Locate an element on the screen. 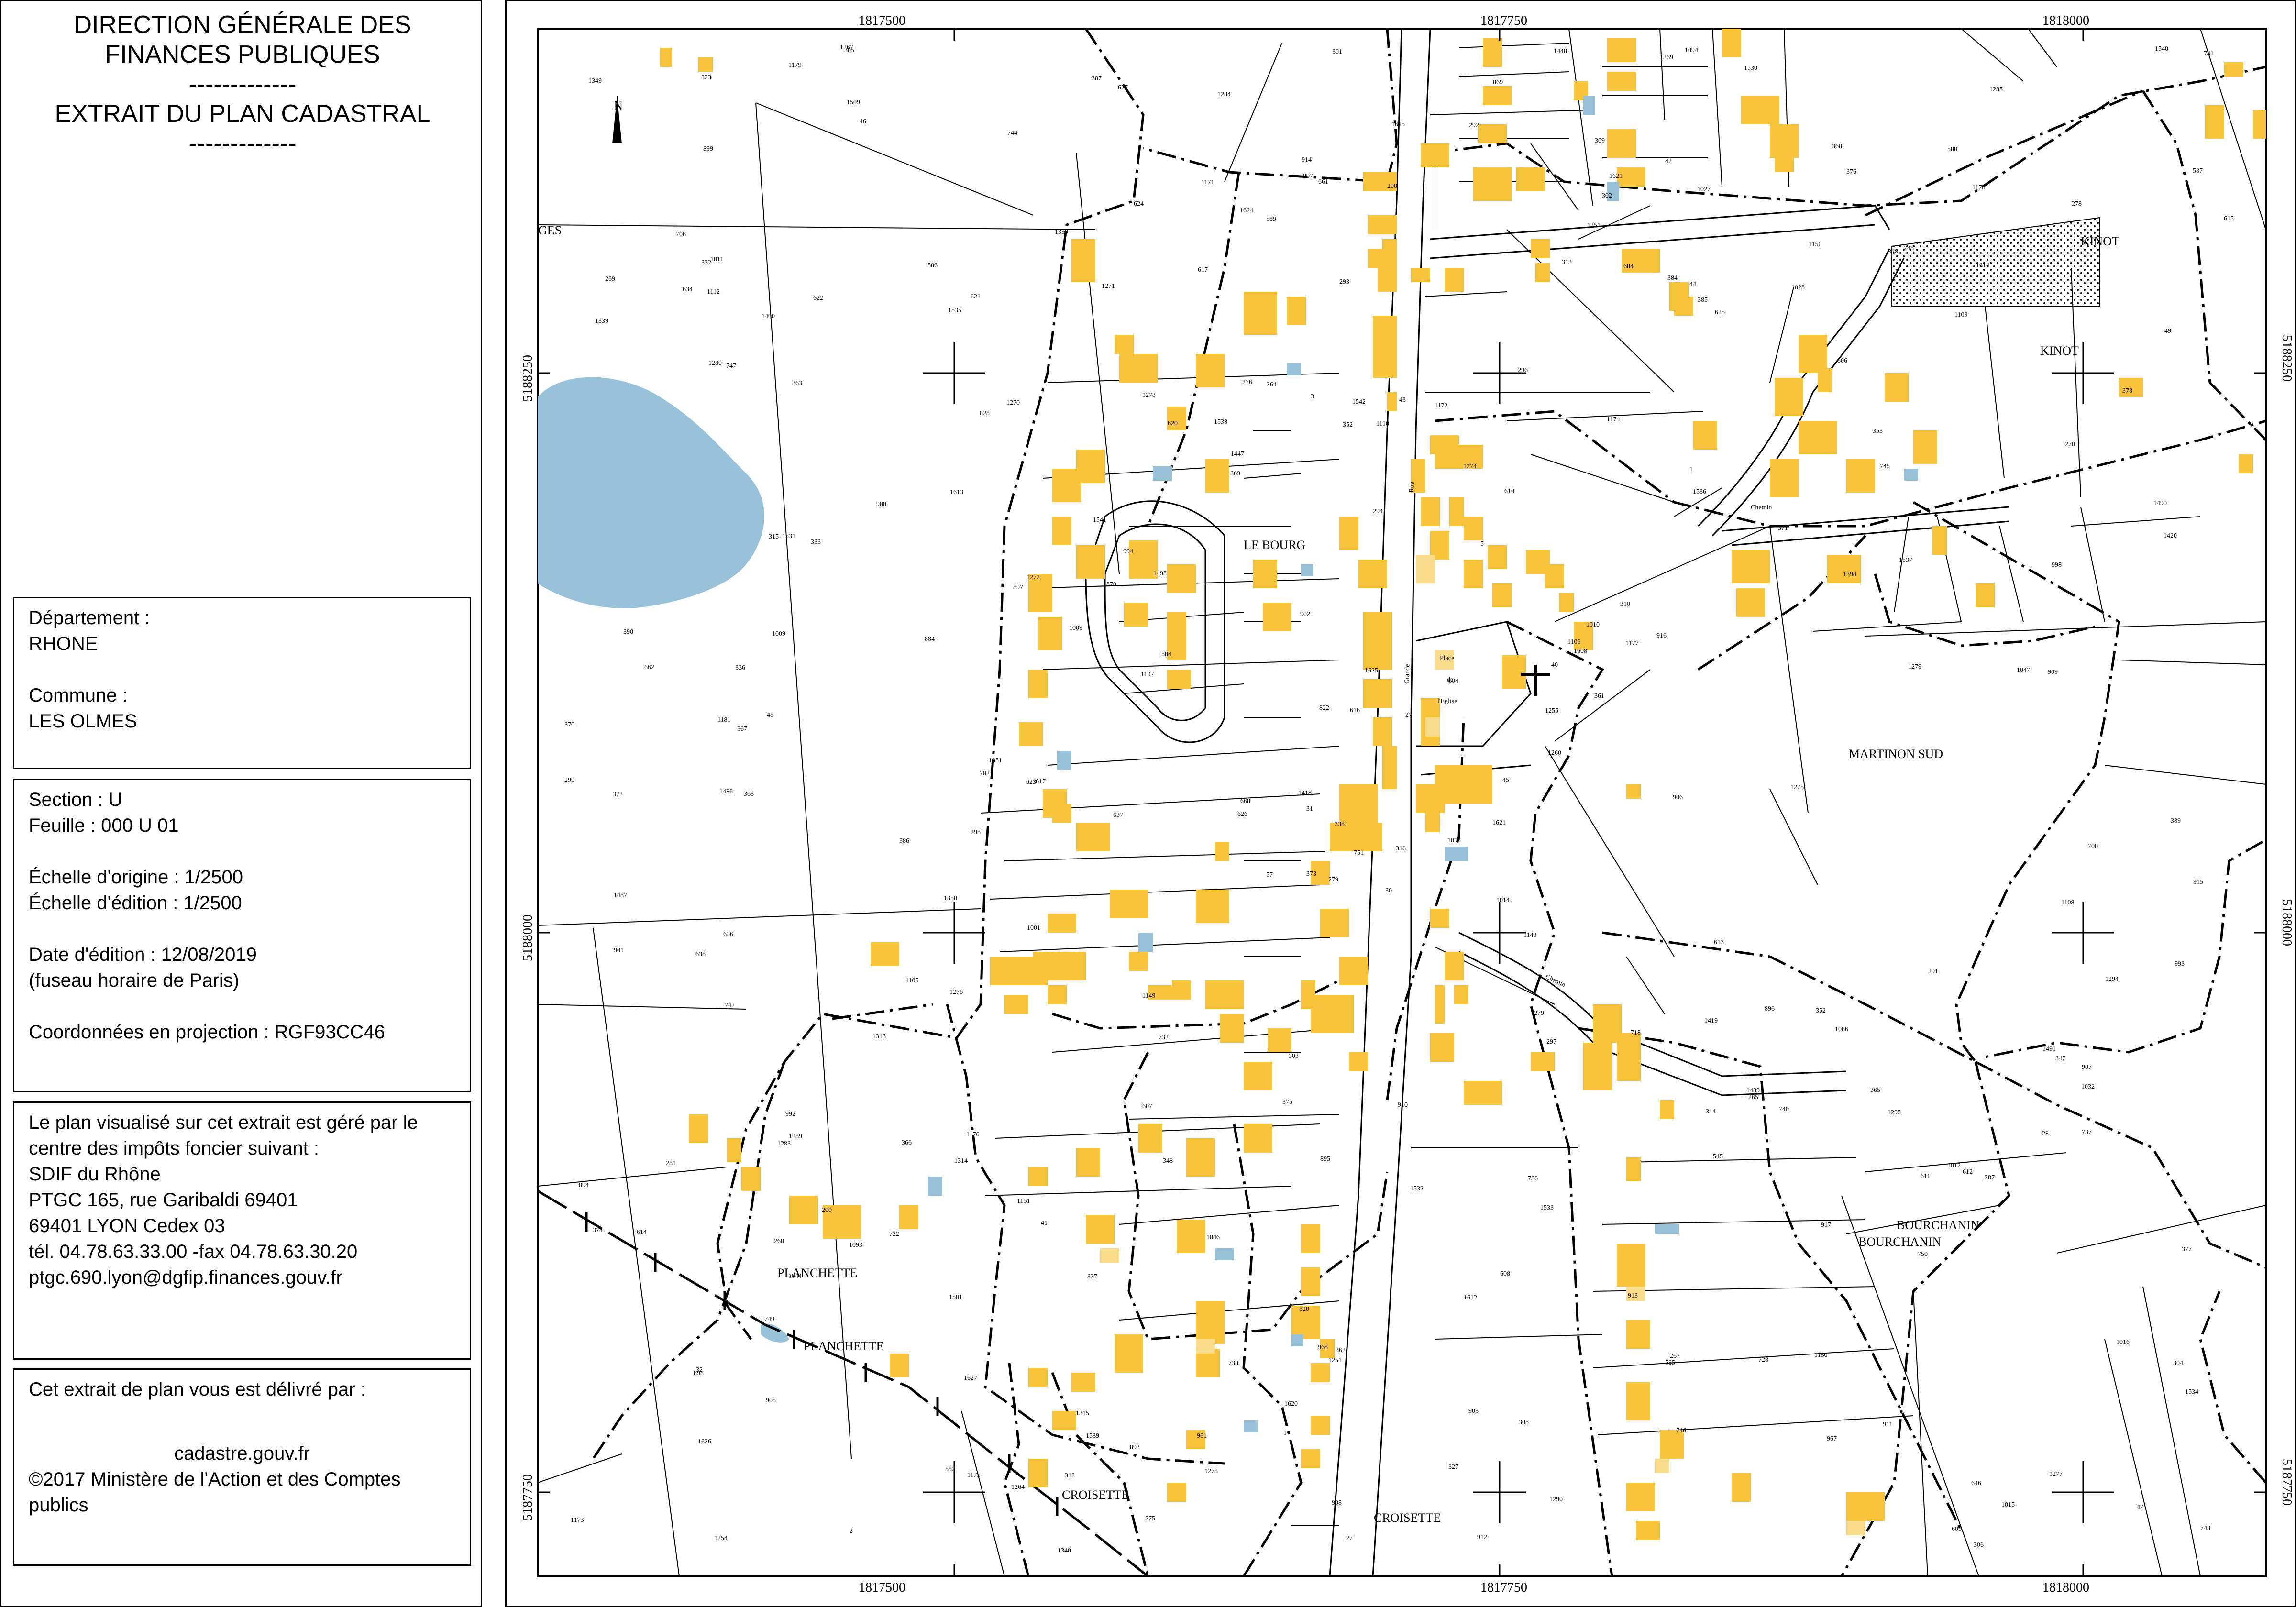 The image size is (2296, 1607). parcel-number: 42 is located at coordinates (1668, 161).